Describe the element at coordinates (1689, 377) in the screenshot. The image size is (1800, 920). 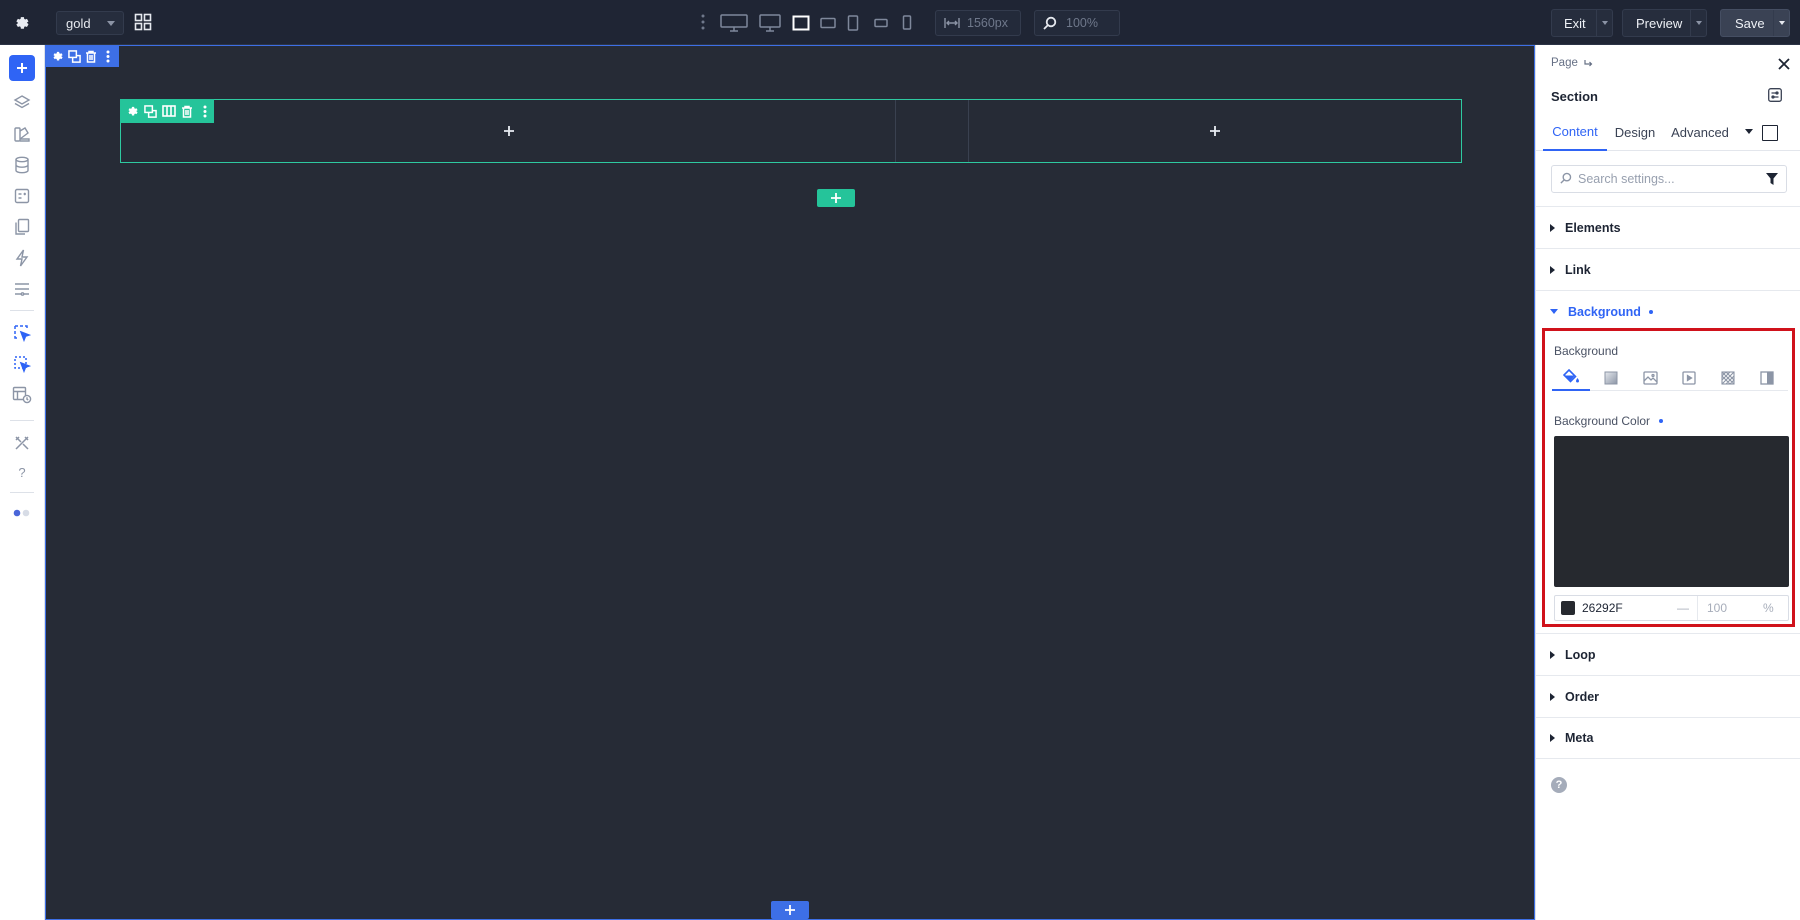
I see `video-icon` at that location.